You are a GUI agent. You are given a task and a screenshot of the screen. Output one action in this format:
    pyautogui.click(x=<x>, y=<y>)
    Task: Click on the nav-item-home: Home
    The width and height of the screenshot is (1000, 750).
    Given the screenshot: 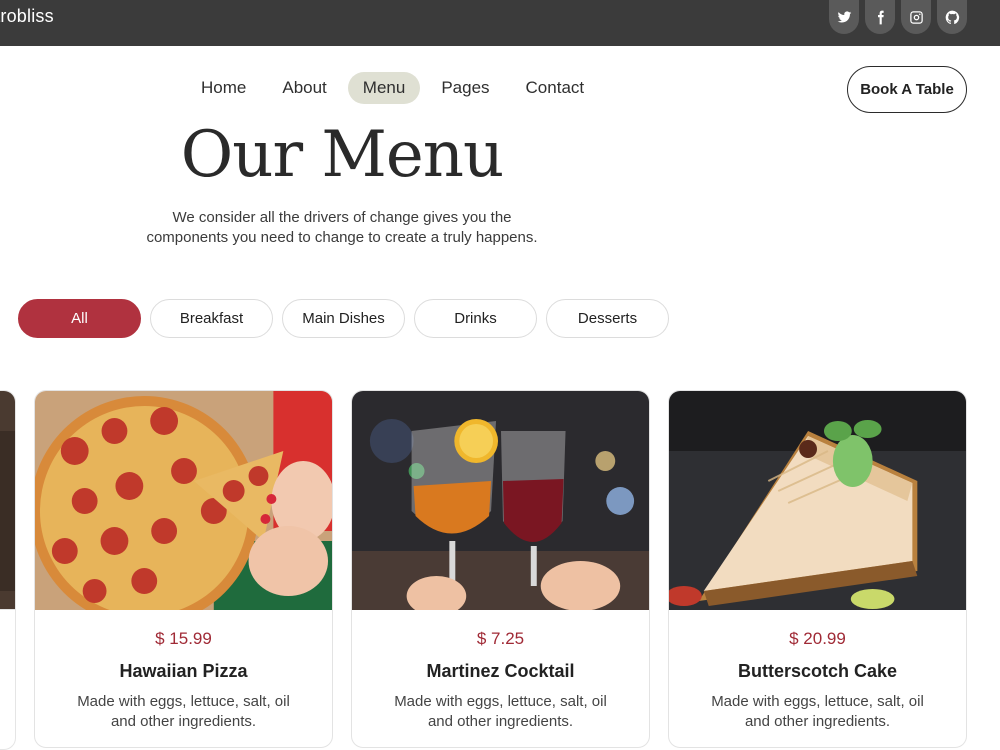 What is the action you would take?
    pyautogui.click(x=223, y=88)
    